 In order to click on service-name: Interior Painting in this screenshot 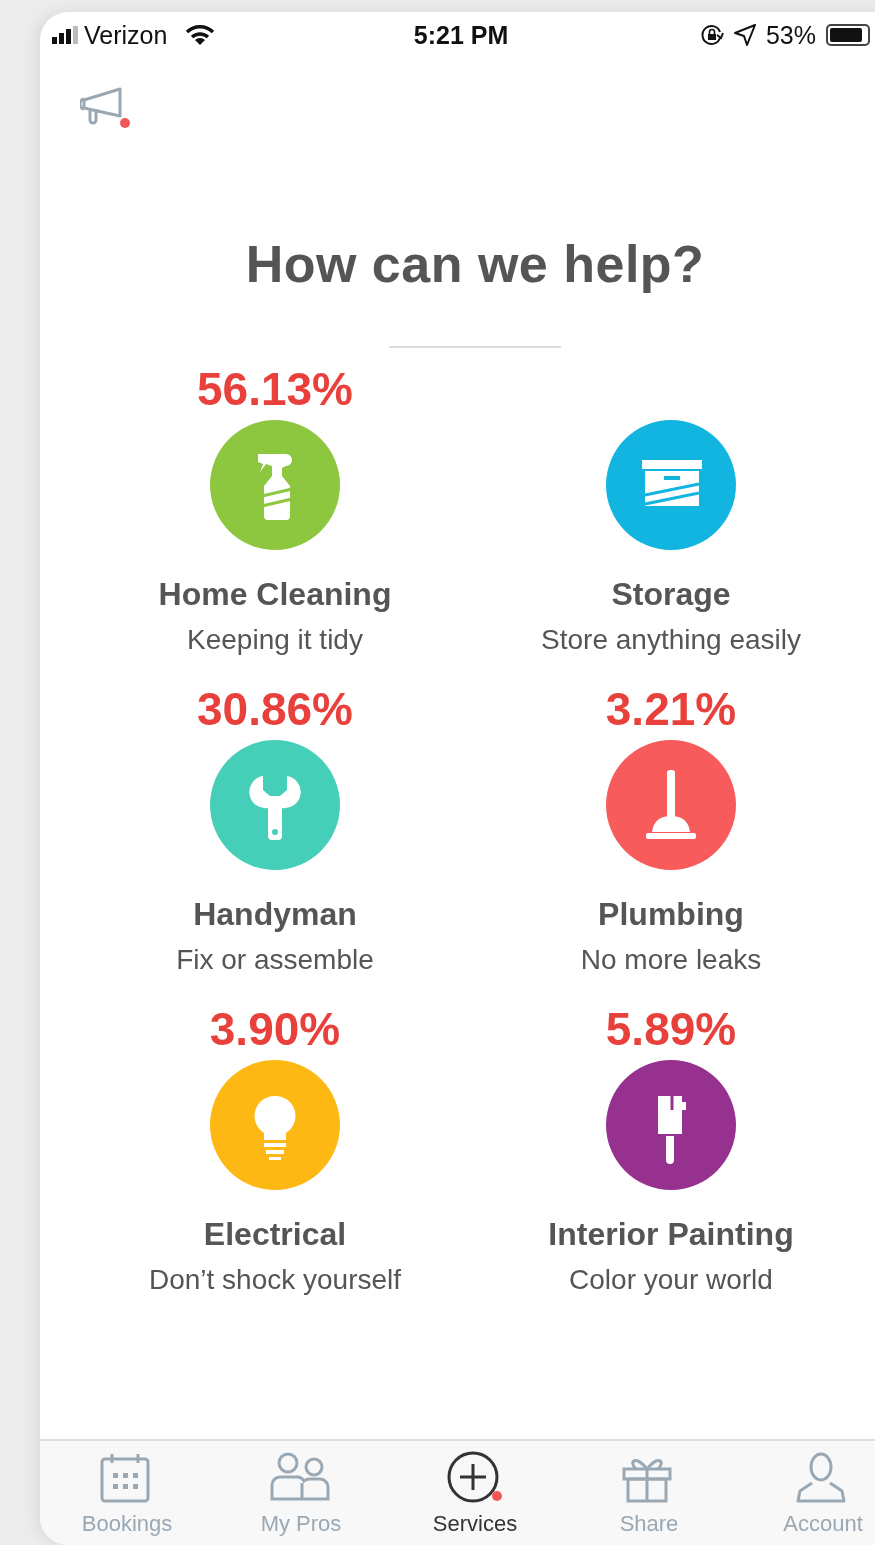, I will do `click(671, 1234)`.